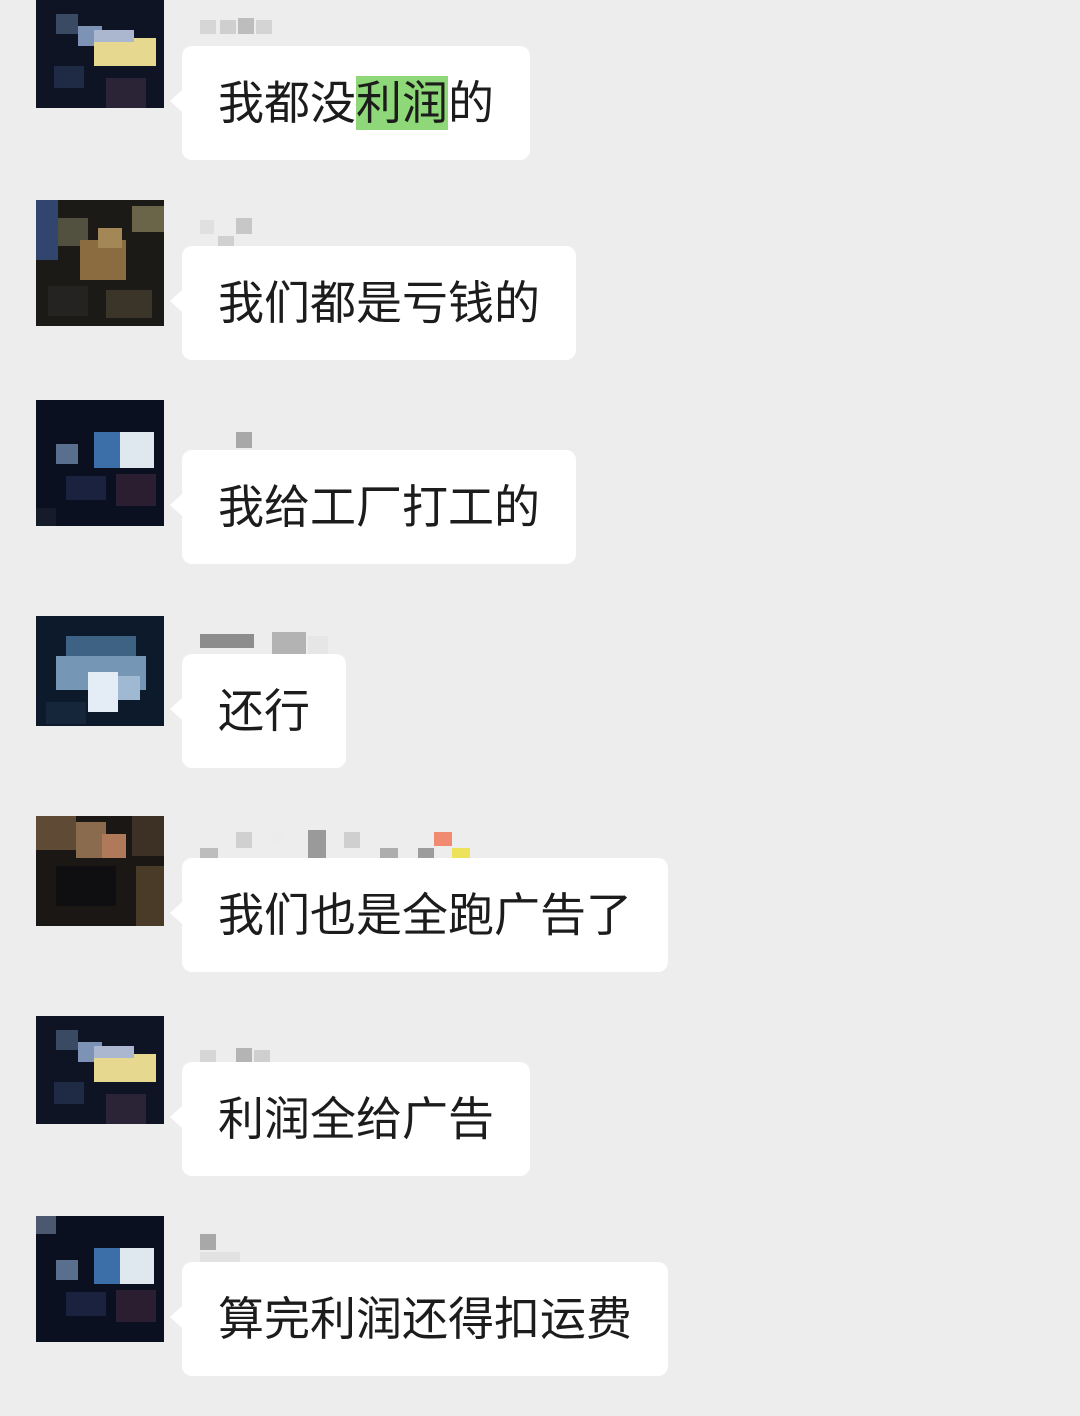 The height and width of the screenshot is (1416, 1080). I want to click on message-bubble: 我都没利润的, so click(350, 103).